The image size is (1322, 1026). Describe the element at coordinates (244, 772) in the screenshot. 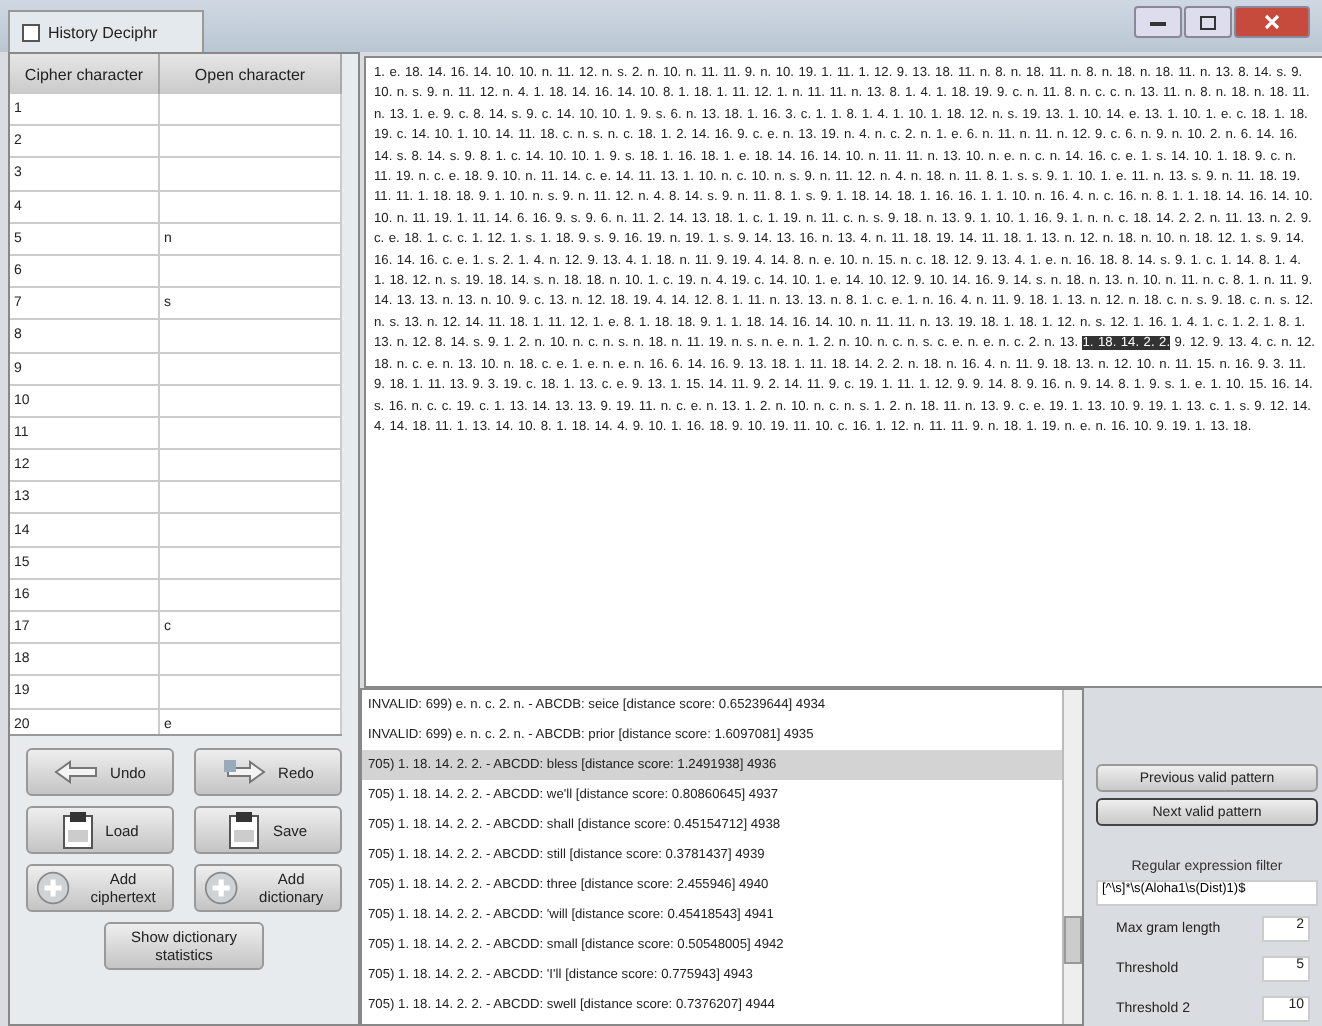

I see `arrow-right-icon` at that location.